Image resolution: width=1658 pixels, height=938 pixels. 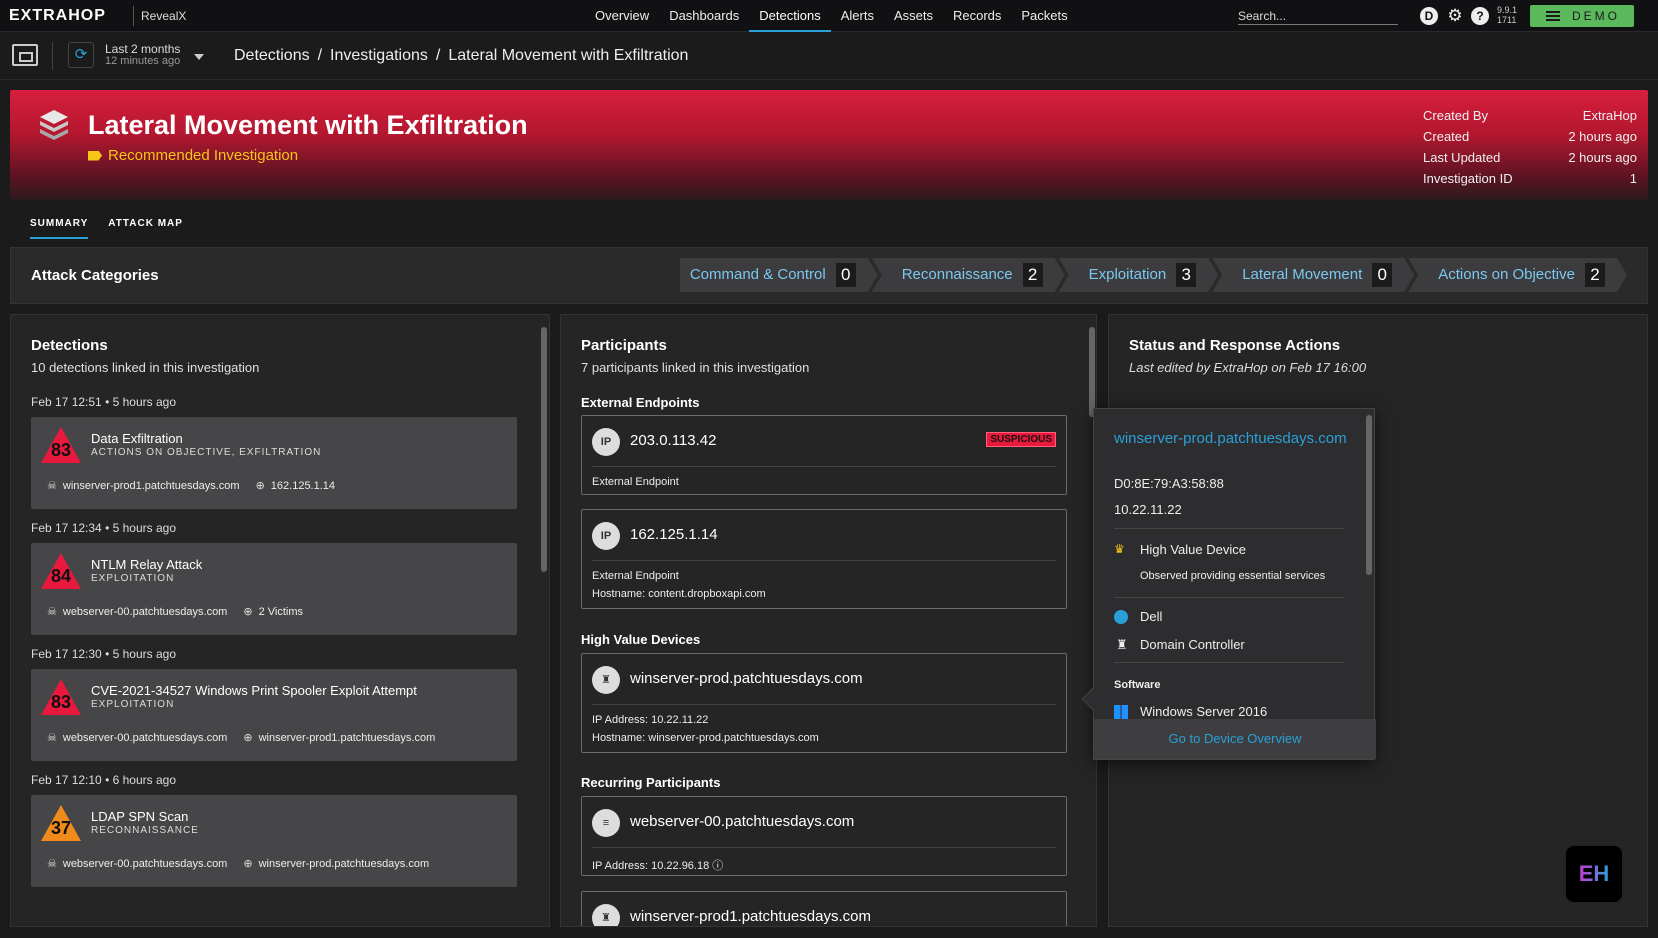 I want to click on go-to-device-overview-link: Go to Device Overview, so click(x=1235, y=739).